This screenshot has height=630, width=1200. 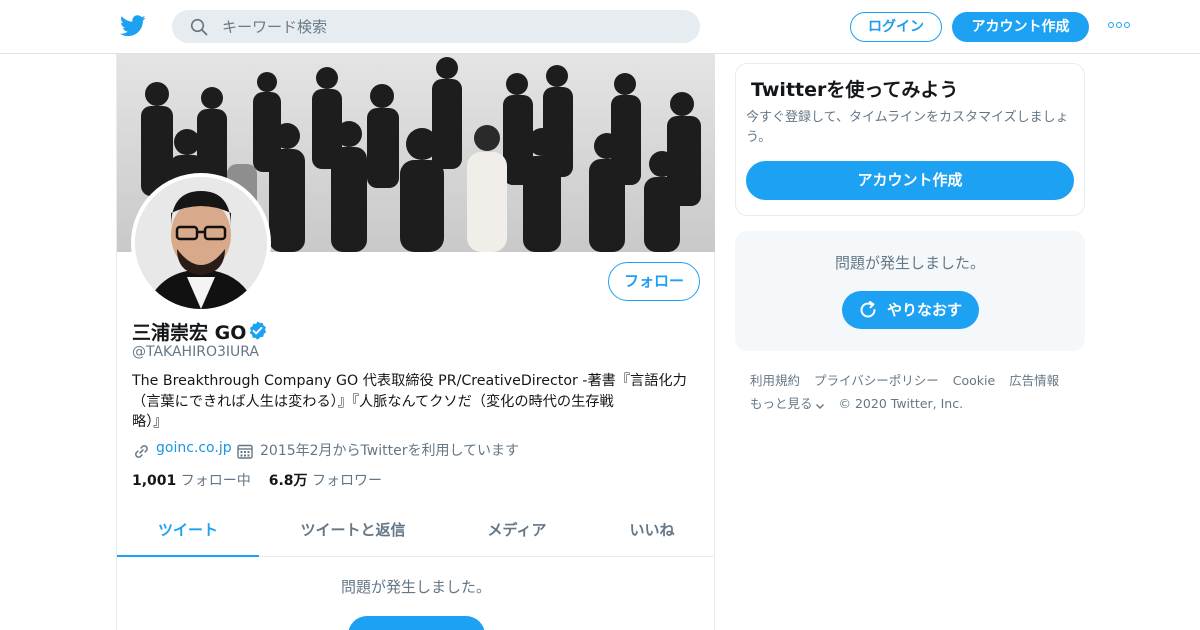 I want to click on footer-more-button: もっと見る, so click(x=787, y=403).